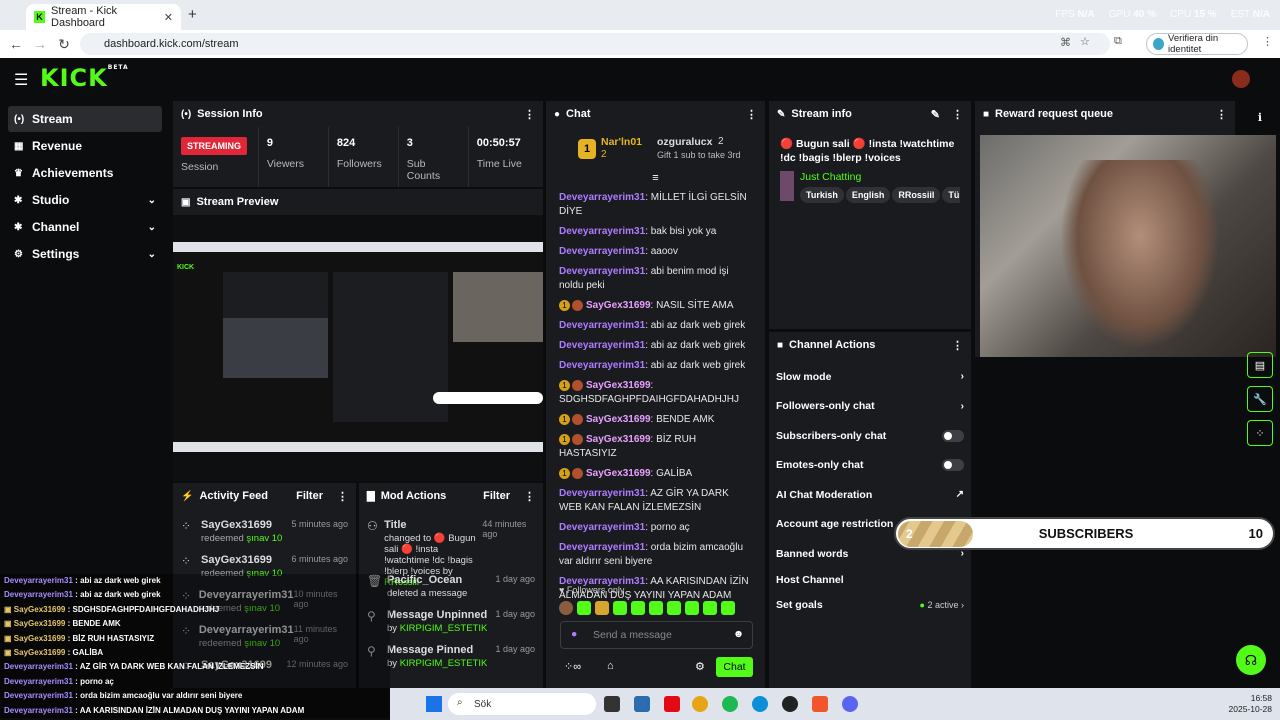 This screenshot has height=720, width=1280. Describe the element at coordinates (85, 119) in the screenshot. I see `sidebar-item-stream: (•) Stream` at that location.